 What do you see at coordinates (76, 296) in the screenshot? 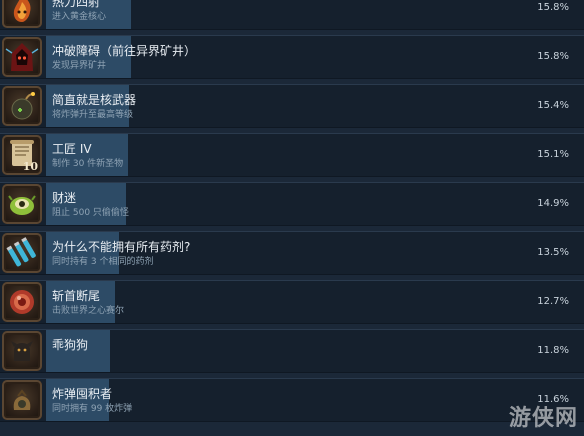
I see `achievement-title: 斩首断尾` at bounding box center [76, 296].